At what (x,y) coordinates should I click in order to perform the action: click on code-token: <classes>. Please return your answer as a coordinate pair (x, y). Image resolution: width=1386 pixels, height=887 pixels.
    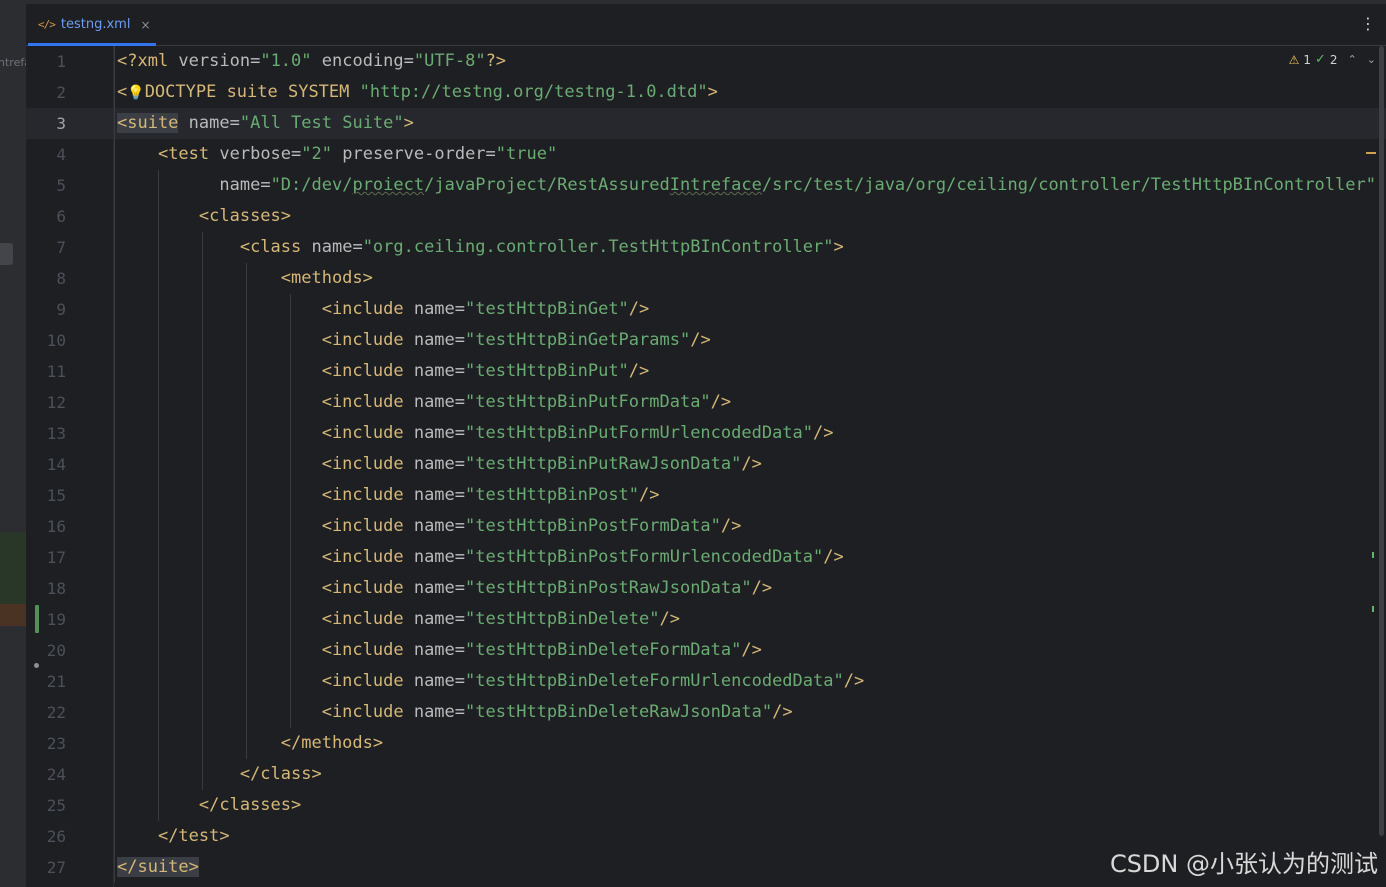
    Looking at the image, I should click on (245, 216).